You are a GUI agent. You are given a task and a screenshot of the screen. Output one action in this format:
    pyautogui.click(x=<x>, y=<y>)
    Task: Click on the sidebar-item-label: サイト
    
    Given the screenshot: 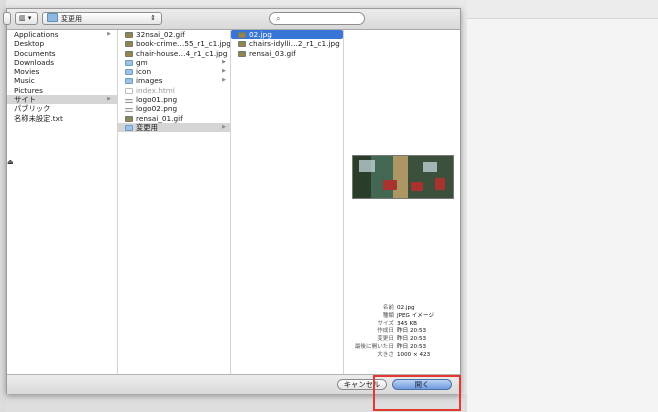 What is the action you would take?
    pyautogui.click(x=25, y=100)
    